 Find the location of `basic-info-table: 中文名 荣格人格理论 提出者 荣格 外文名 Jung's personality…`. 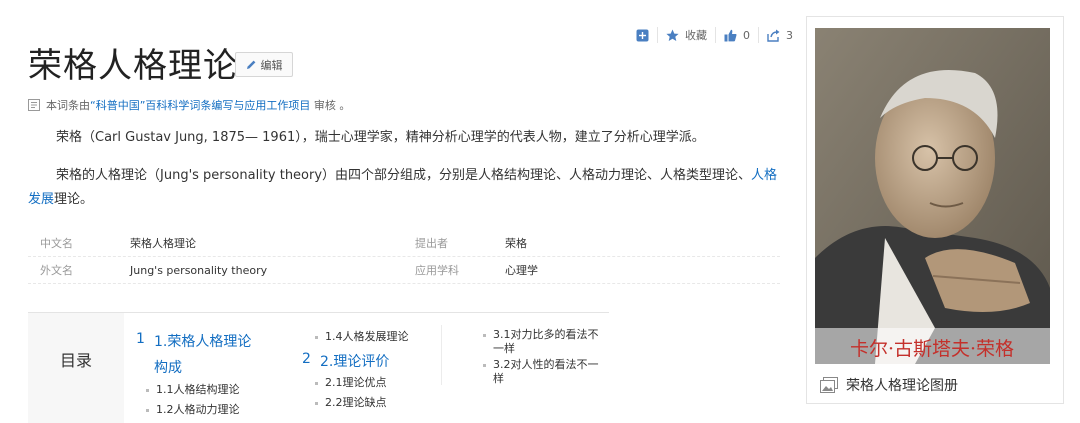

basic-info-table: 中文名 荣格人格理论 提出者 荣格 外文名 Jung's personality… is located at coordinates (404, 257).